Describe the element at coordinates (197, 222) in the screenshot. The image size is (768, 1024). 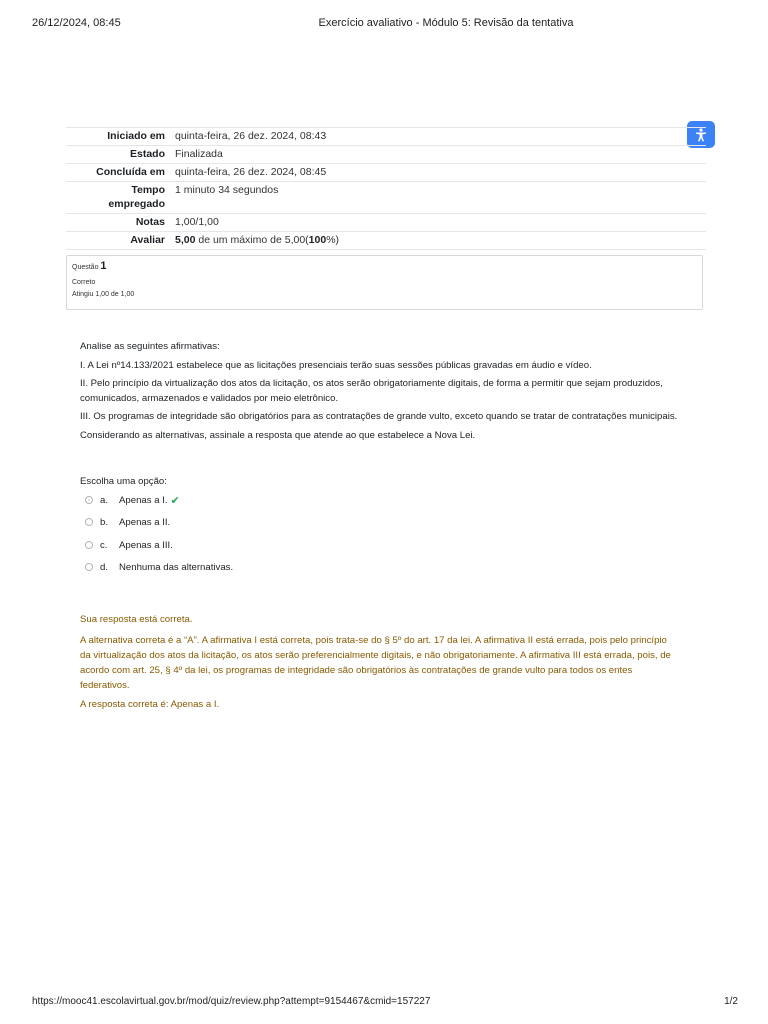
I see `marks-value: 1,00/1,00` at that location.